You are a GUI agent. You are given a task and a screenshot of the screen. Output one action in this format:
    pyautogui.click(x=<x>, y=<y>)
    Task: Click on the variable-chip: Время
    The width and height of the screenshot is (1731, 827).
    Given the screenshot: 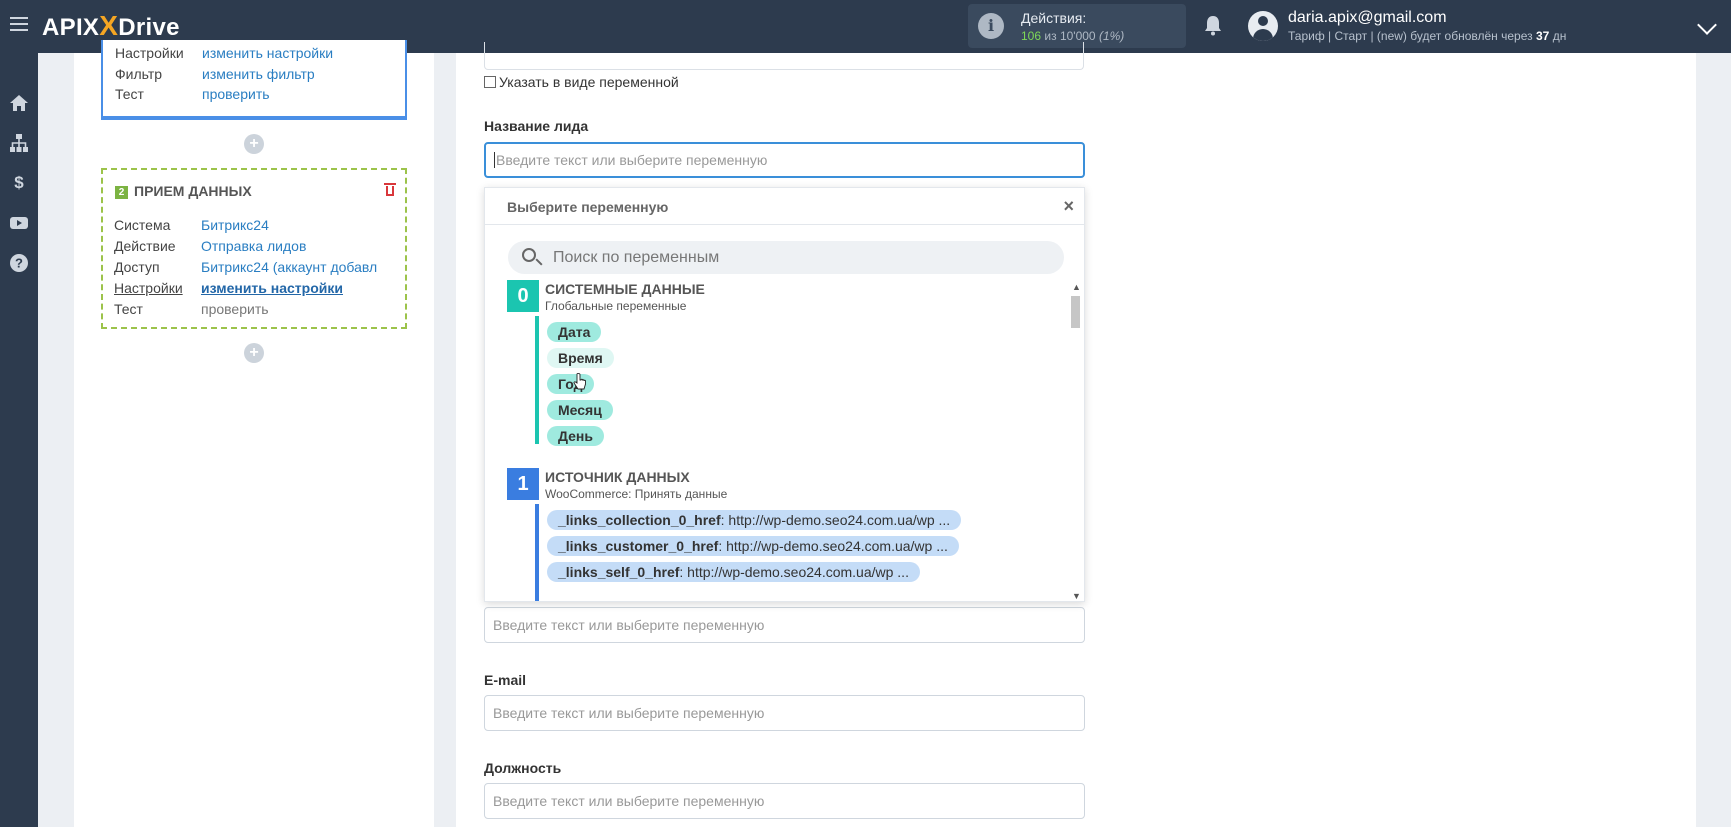 What is the action you would take?
    pyautogui.click(x=580, y=358)
    